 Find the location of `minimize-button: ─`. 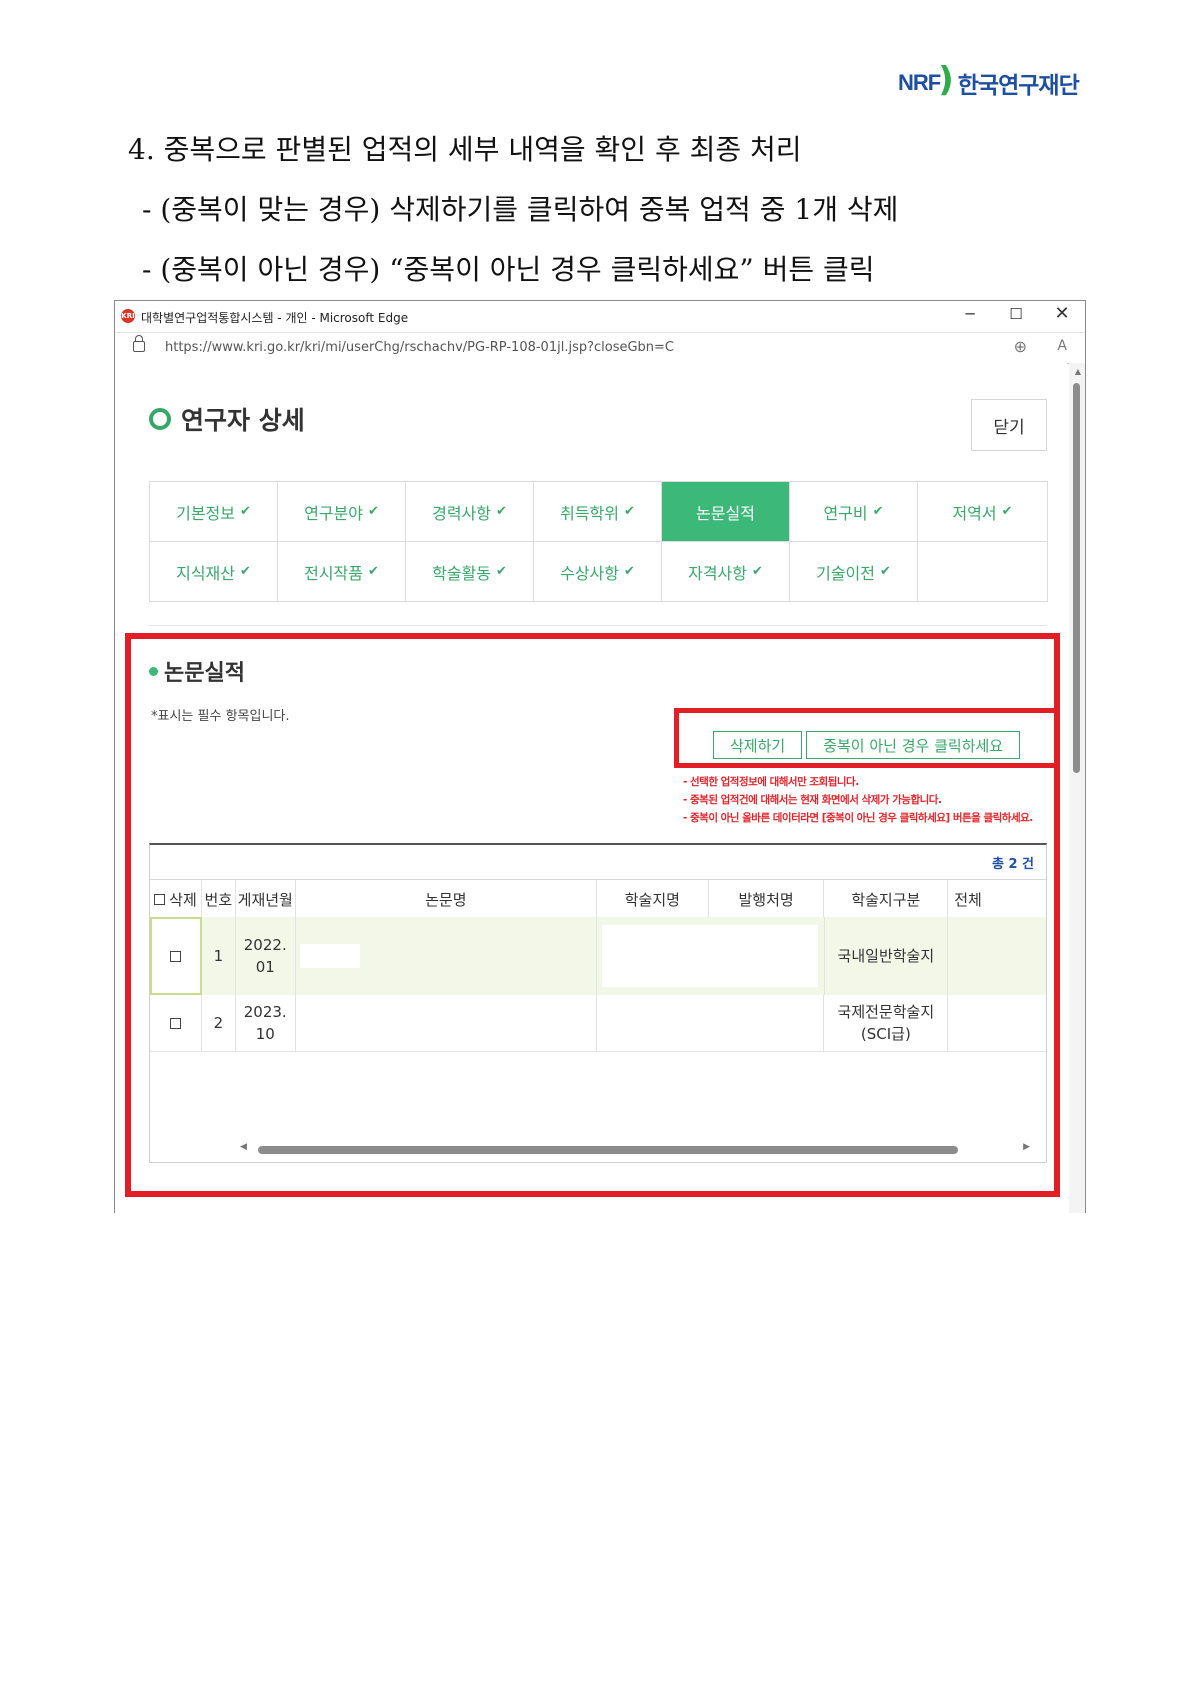

minimize-button: ─ is located at coordinates (970, 314).